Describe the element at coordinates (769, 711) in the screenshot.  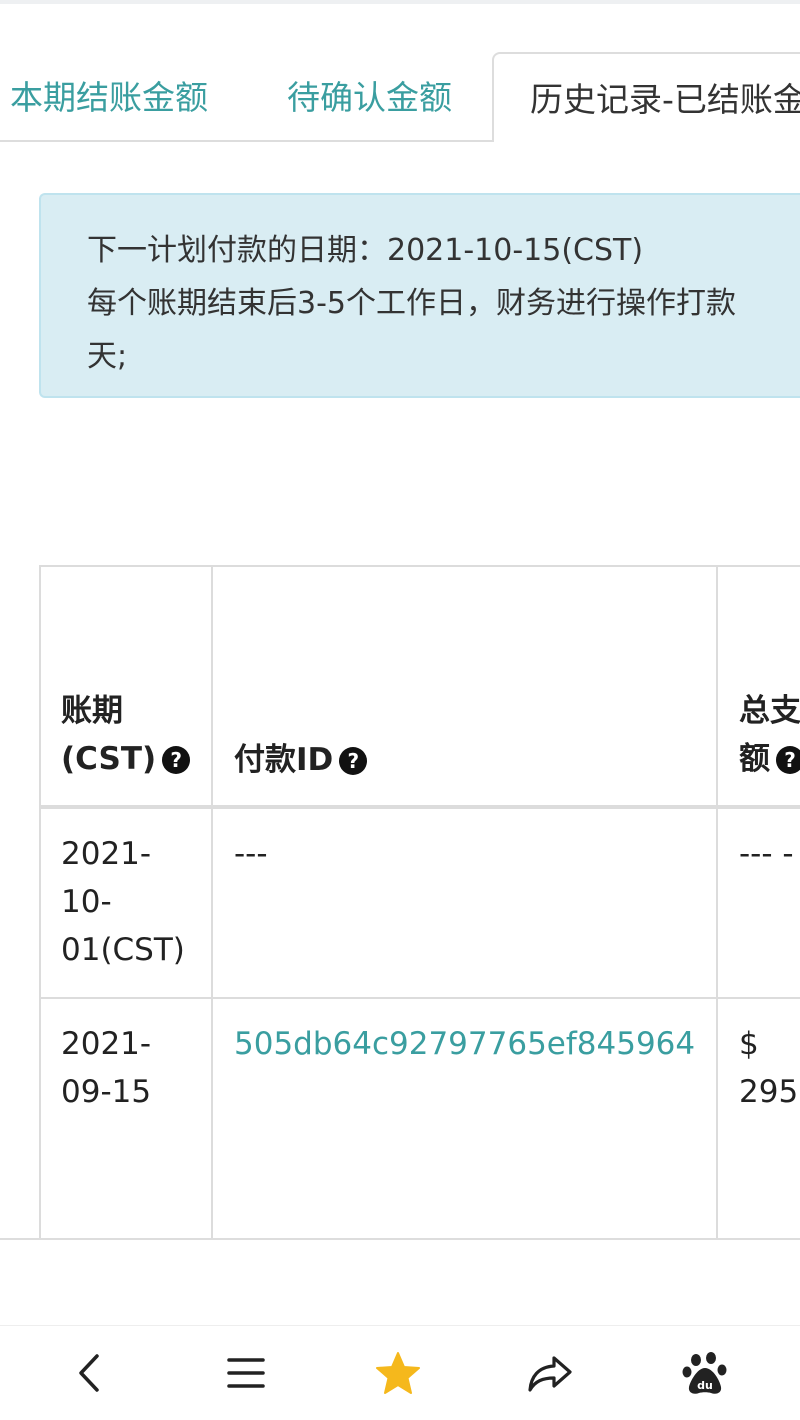
I see `header-total-line1: 总支` at that location.